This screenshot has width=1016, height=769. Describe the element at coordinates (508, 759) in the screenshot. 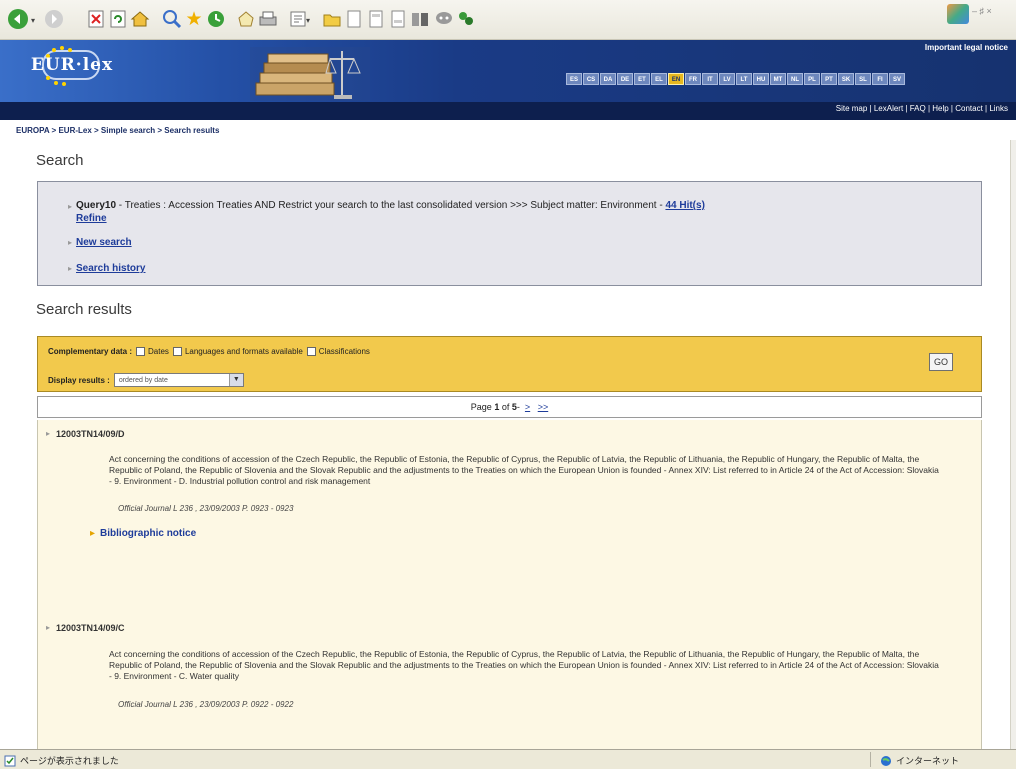

I see `status-bar: ページが表示されました インターネット` at that location.